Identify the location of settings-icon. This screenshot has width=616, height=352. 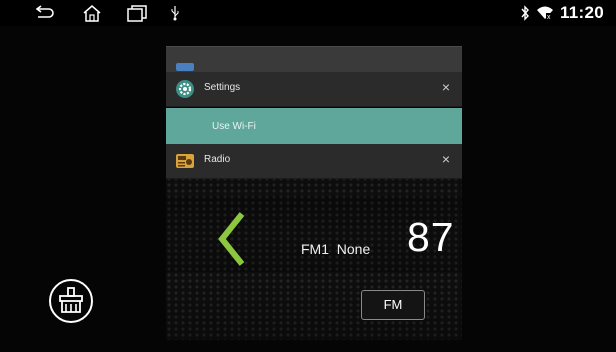
(185, 89).